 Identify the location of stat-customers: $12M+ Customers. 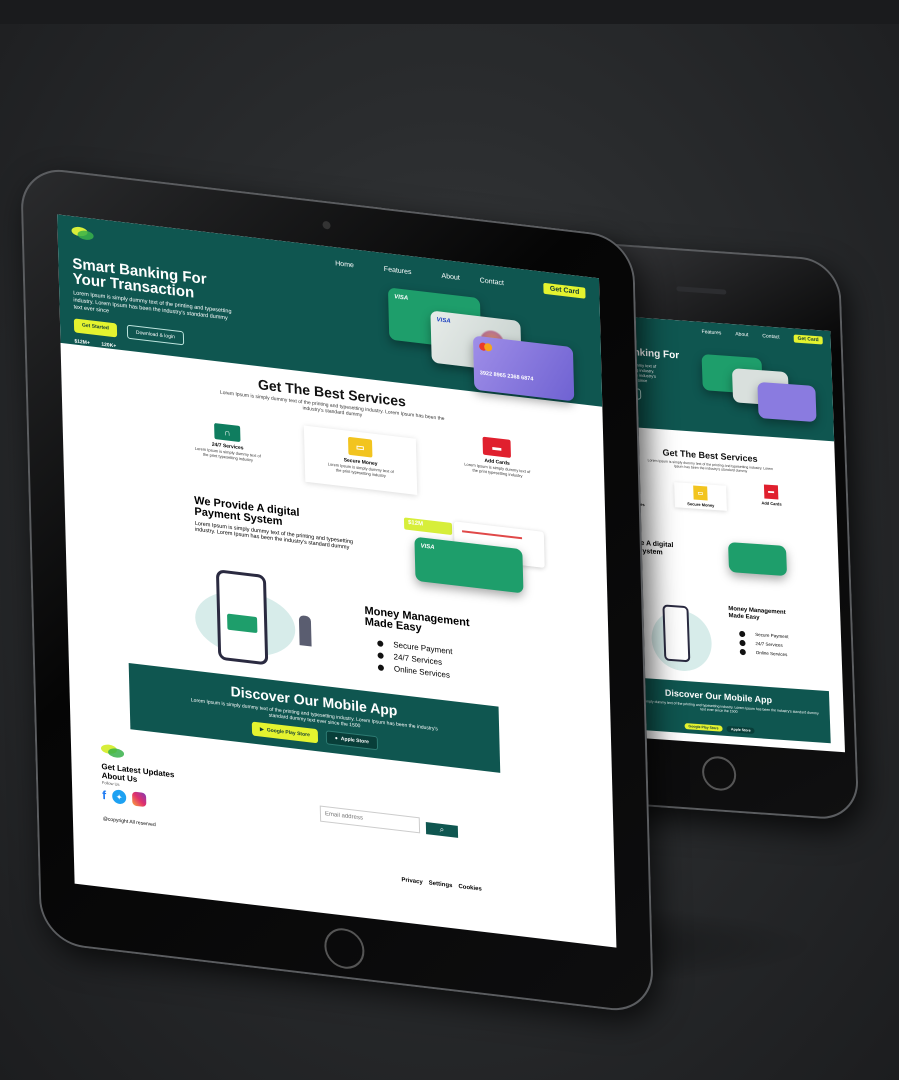
(82, 344).